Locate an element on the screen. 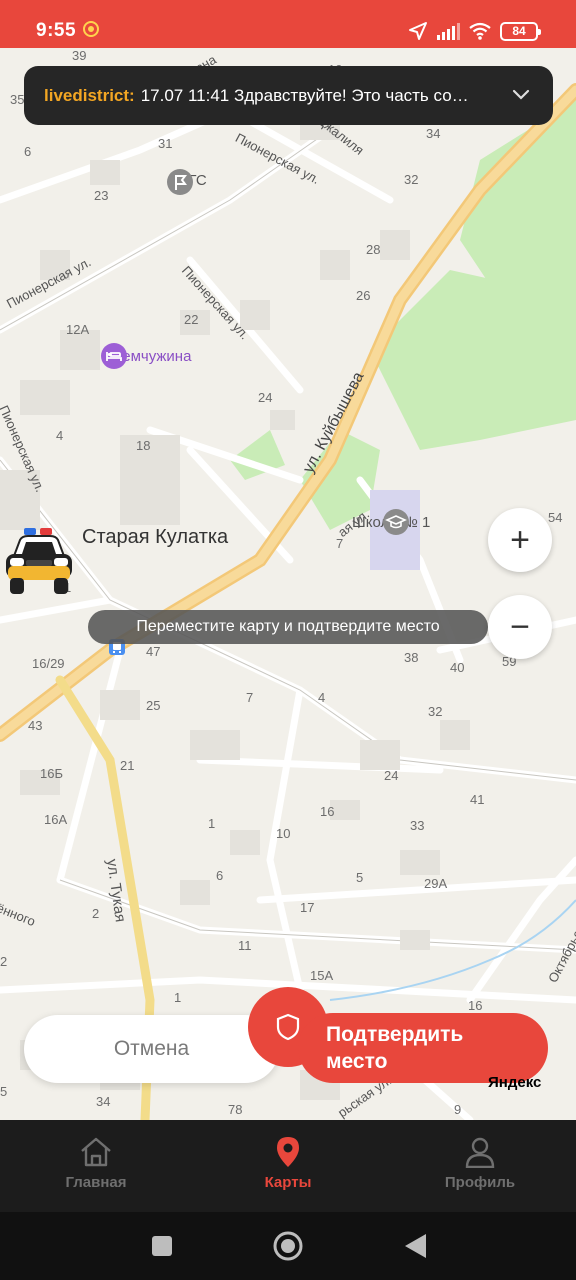  house-number: 26 is located at coordinates (363, 295).